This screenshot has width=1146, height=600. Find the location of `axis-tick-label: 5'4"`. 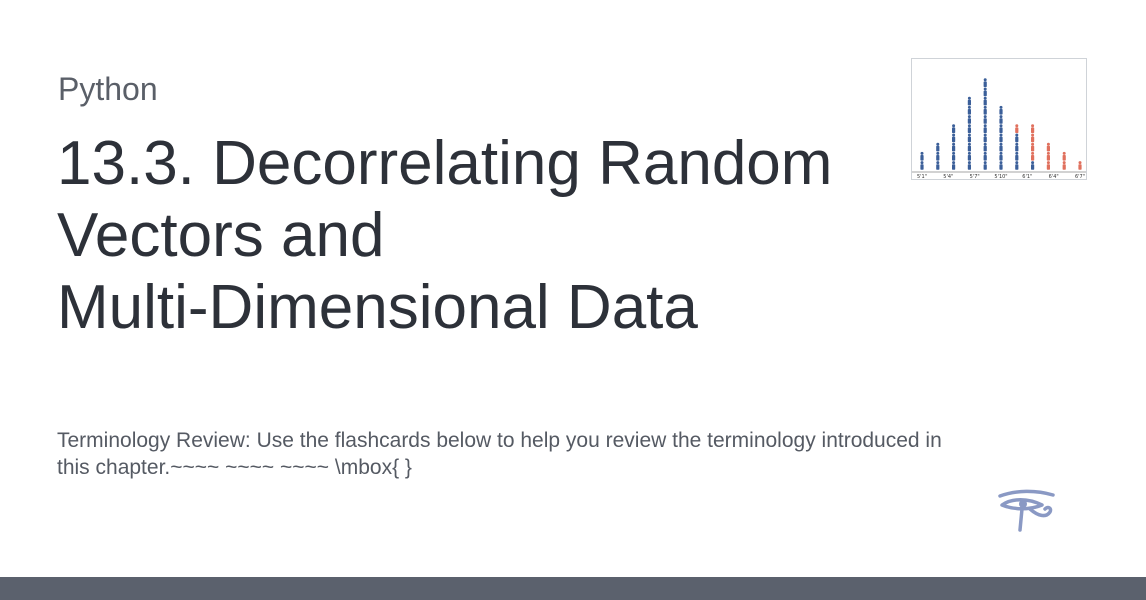

axis-tick-label: 5'4" is located at coordinates (948, 176).